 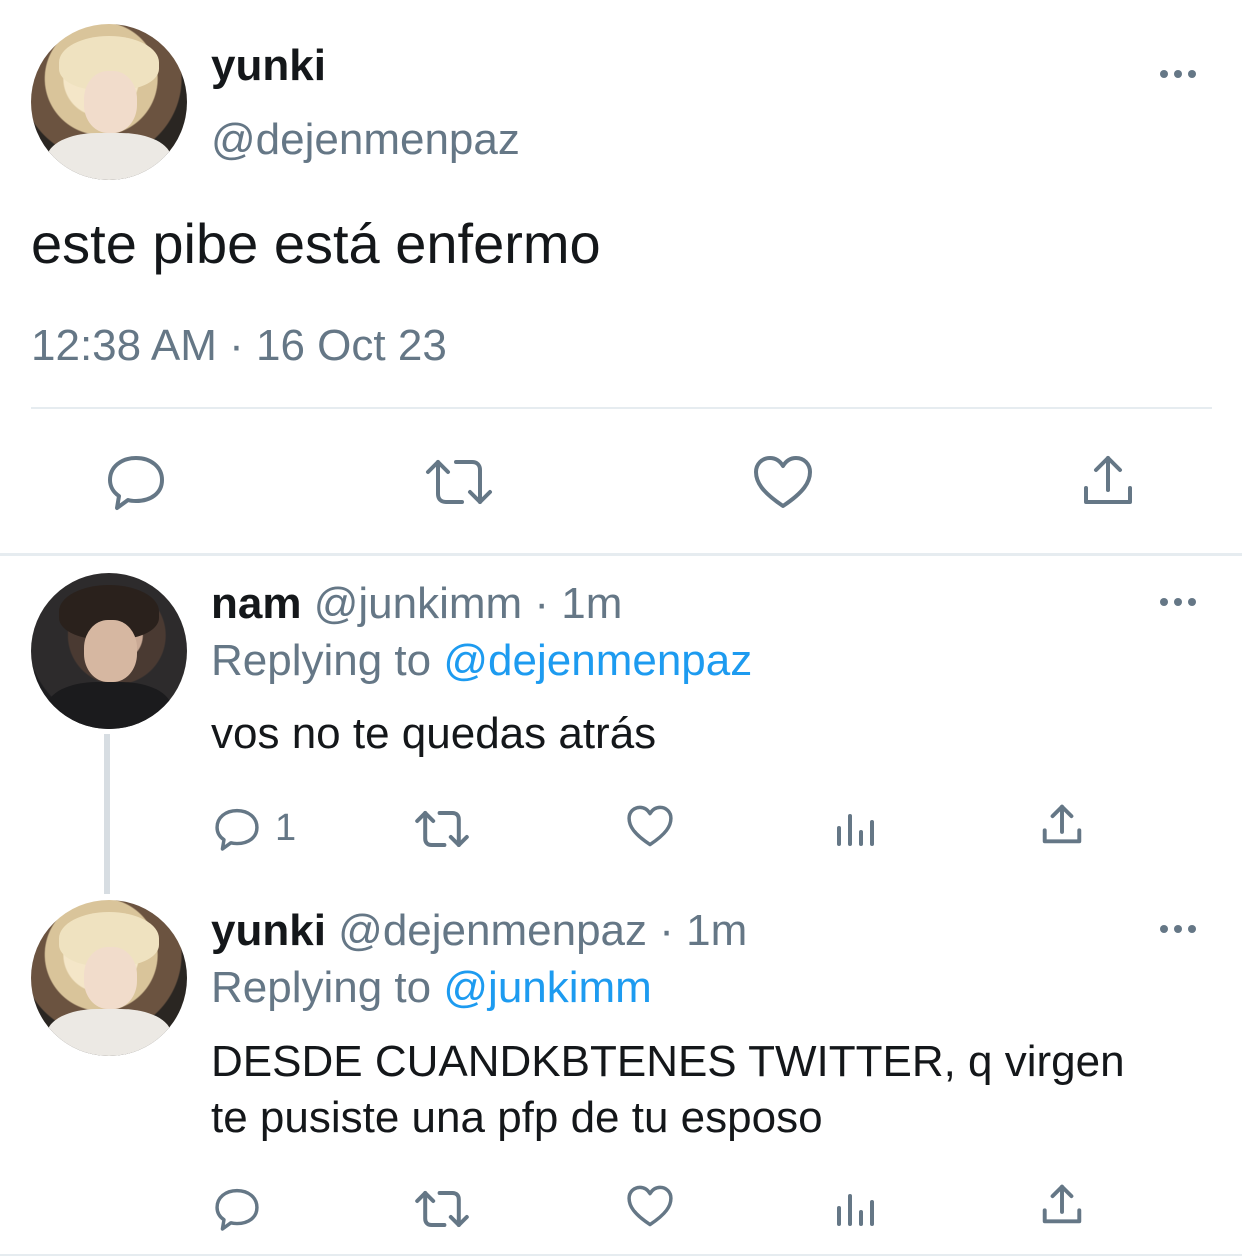 I want to click on author-handle: @junkimm, so click(x=418, y=603).